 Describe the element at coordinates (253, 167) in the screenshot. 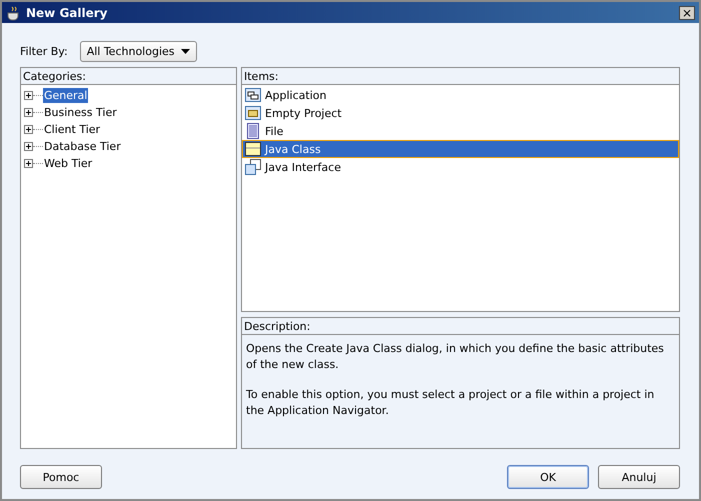

I see `interface-icon` at that location.